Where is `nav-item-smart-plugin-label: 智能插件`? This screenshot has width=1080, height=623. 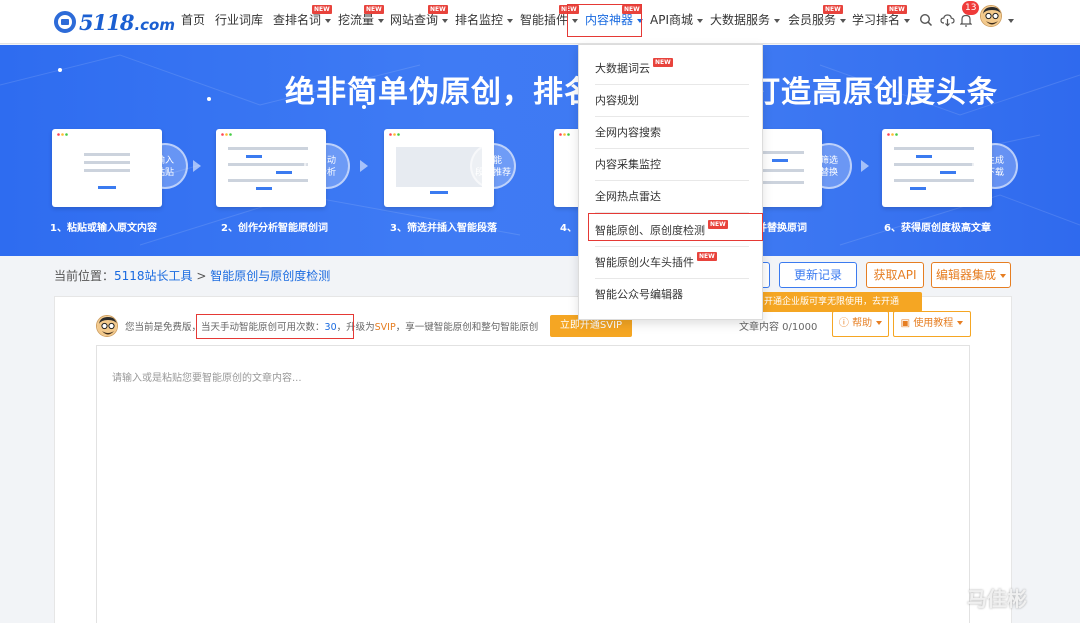
nav-item-smart-plugin-label: 智能插件 is located at coordinates (544, 20).